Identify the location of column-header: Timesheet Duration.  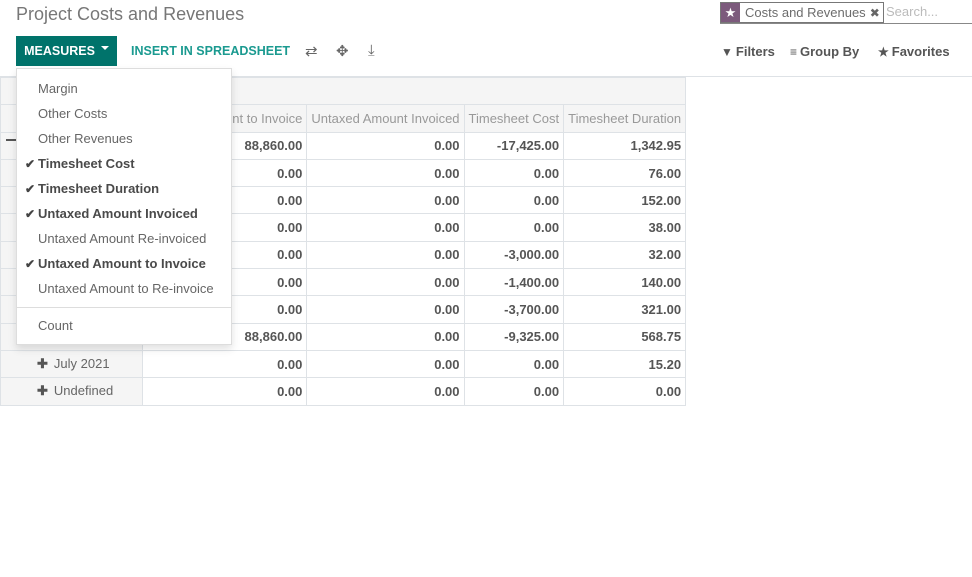
(625, 118).